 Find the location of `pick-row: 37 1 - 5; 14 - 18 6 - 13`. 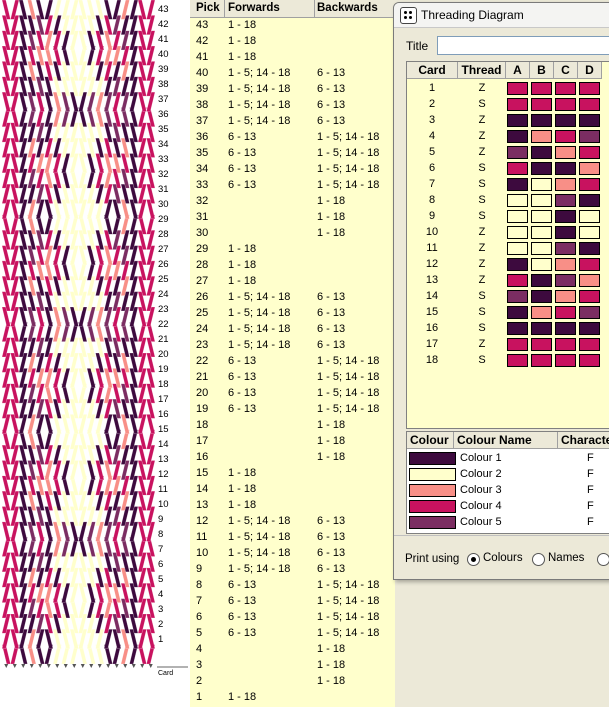

pick-row: 37 1 - 5; 14 - 18 6 - 13 is located at coordinates (292, 121).